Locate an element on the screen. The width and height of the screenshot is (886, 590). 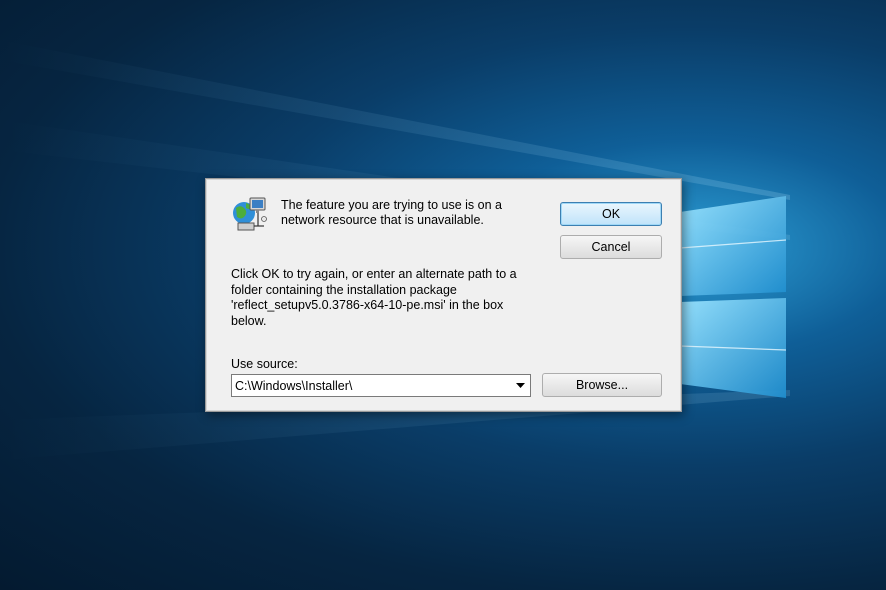
cancel-button: Cancel is located at coordinates (611, 247).